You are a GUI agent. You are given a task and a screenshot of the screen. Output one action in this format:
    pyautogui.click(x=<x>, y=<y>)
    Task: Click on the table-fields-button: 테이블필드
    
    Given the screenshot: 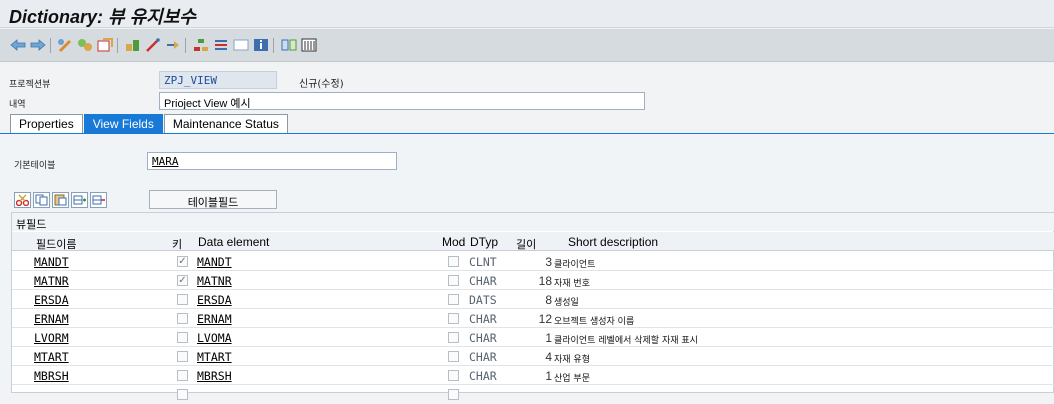 What is the action you would take?
    pyautogui.click(x=213, y=199)
    